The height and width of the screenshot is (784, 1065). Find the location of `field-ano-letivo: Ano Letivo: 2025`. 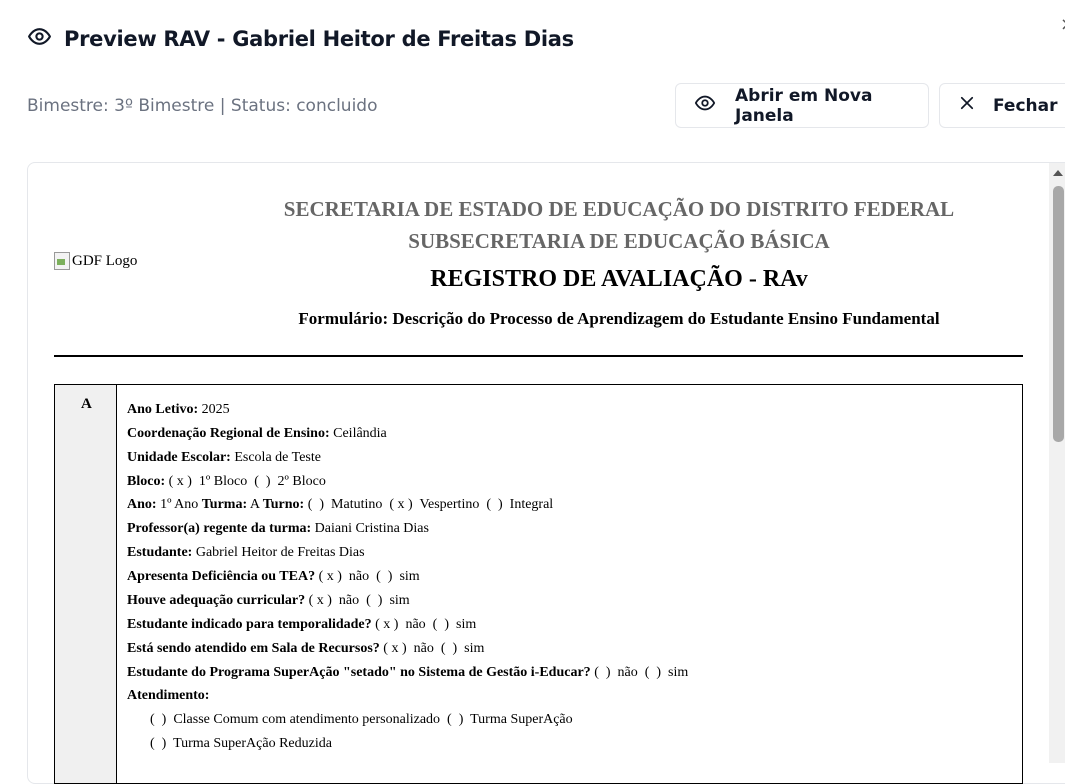

field-ano-letivo: Ano Letivo: 2025 is located at coordinates (178, 409).